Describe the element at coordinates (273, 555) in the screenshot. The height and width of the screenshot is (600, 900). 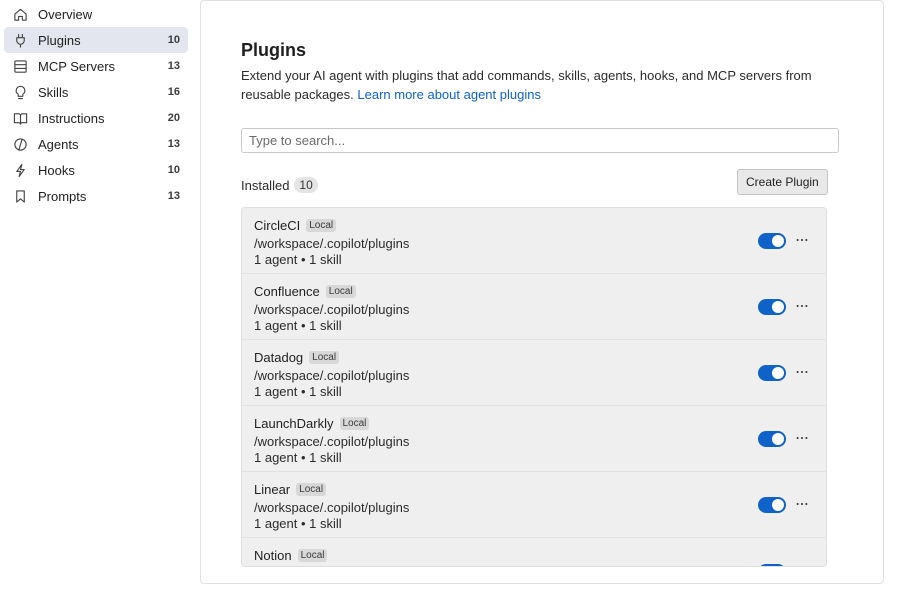
I see `plugin-name: Notion` at that location.